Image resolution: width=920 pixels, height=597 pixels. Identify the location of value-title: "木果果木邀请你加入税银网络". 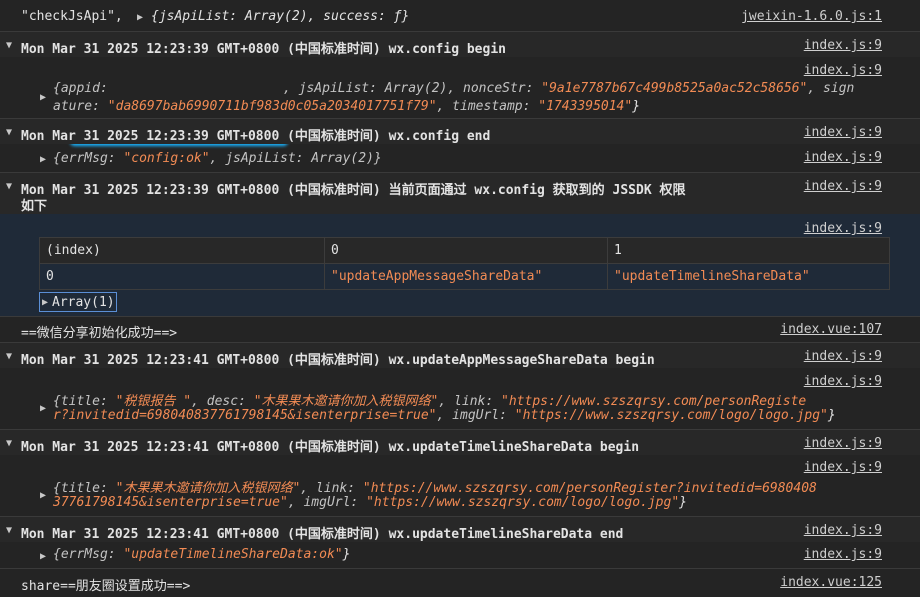
(208, 488).